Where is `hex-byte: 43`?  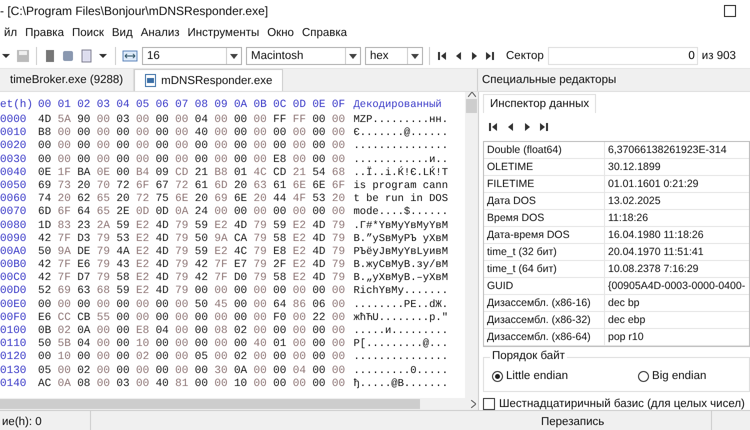
hex-byte: 43 is located at coordinates (126, 265).